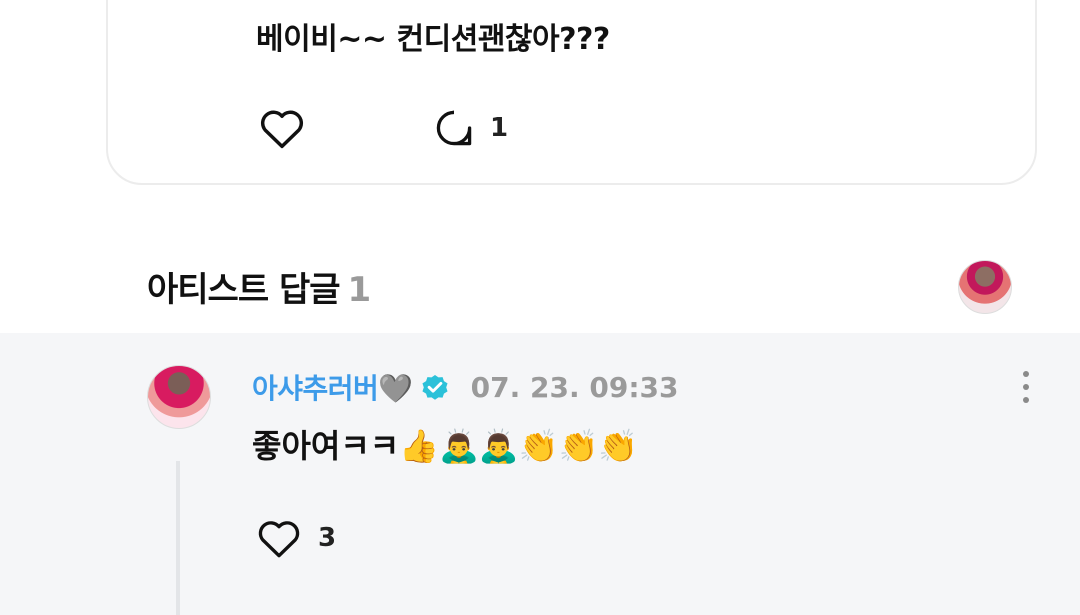  Describe the element at coordinates (465, 387) in the screenshot. I see `reply-header: 아샤추러버🩶 07. 23. 09:33` at that location.